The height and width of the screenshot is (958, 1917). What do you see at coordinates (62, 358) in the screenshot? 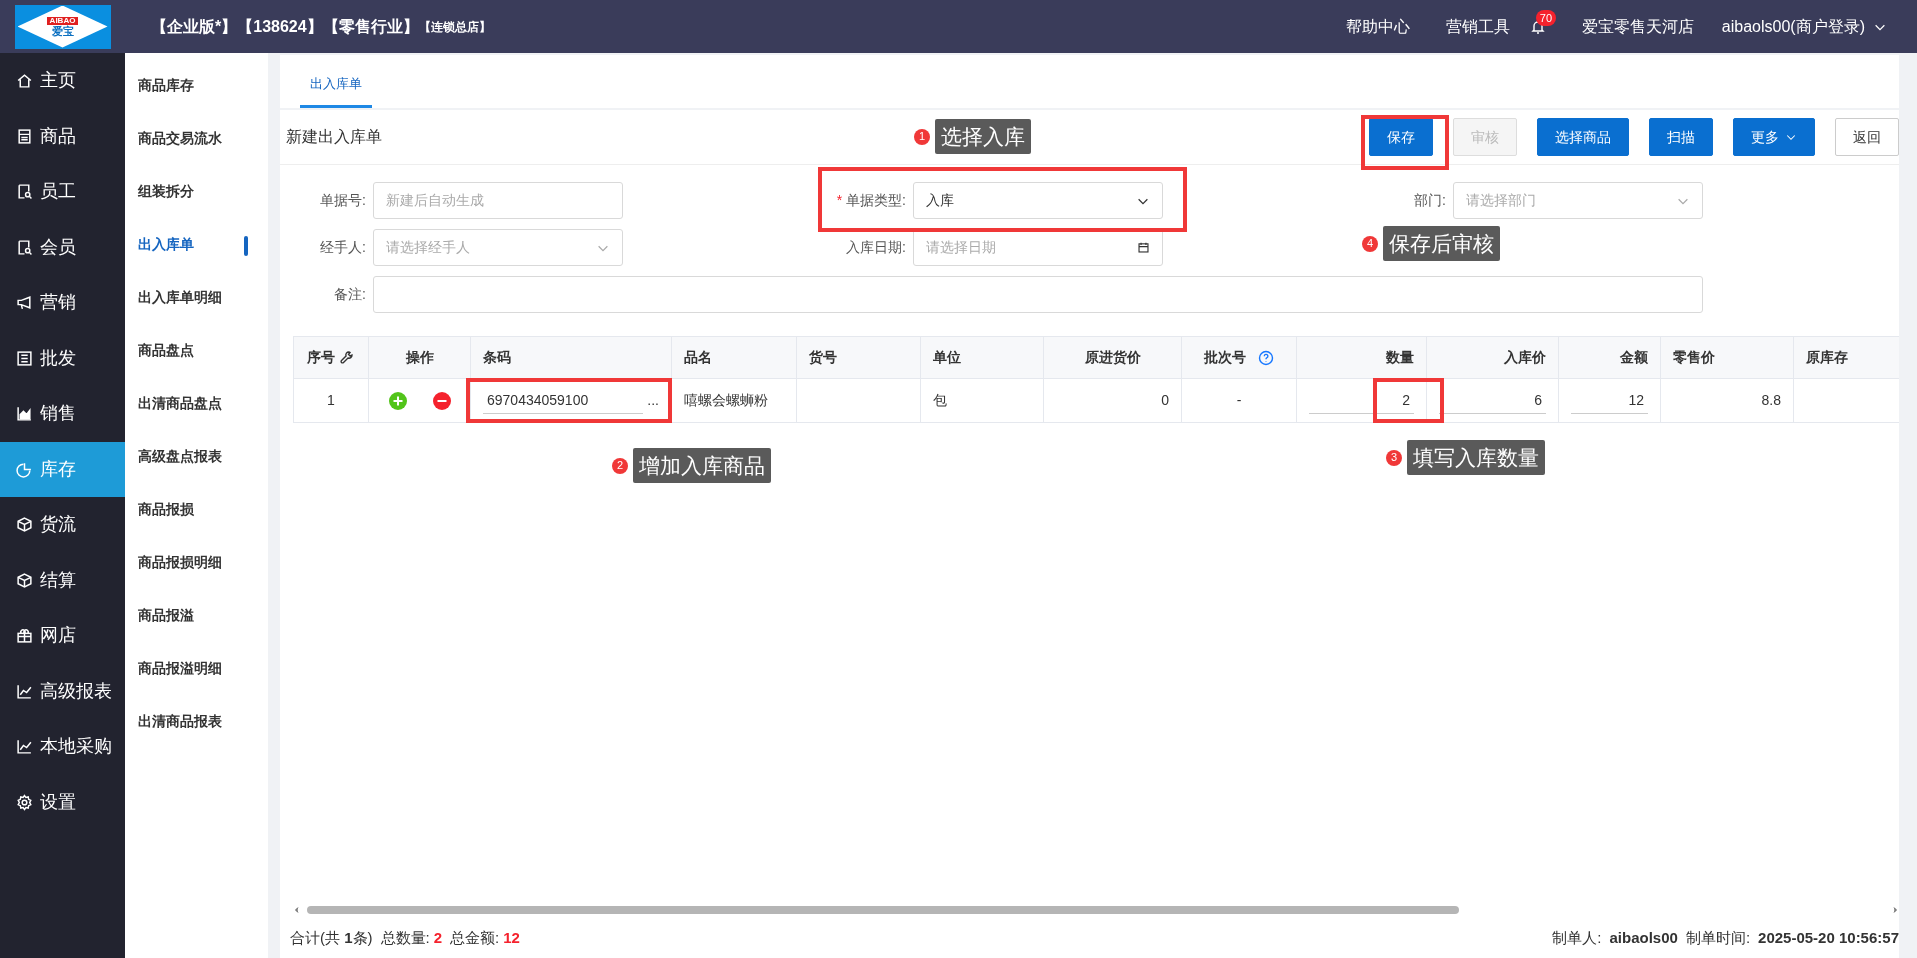
I see `nav-item: 批发` at bounding box center [62, 358].